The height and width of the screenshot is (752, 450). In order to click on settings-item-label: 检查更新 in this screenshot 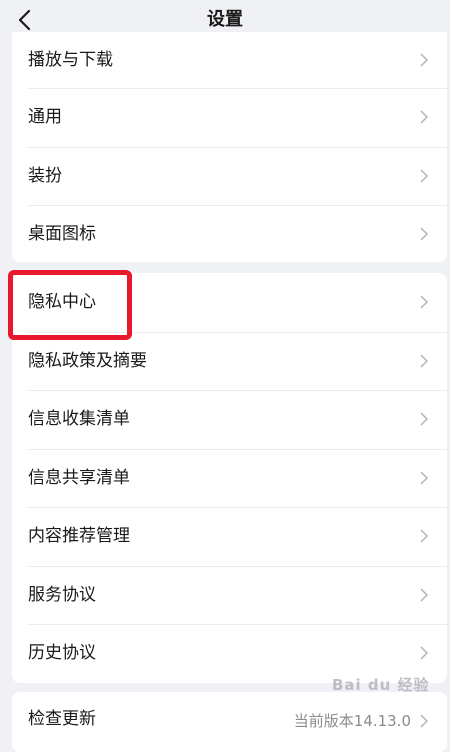, I will do `click(62, 719)`.